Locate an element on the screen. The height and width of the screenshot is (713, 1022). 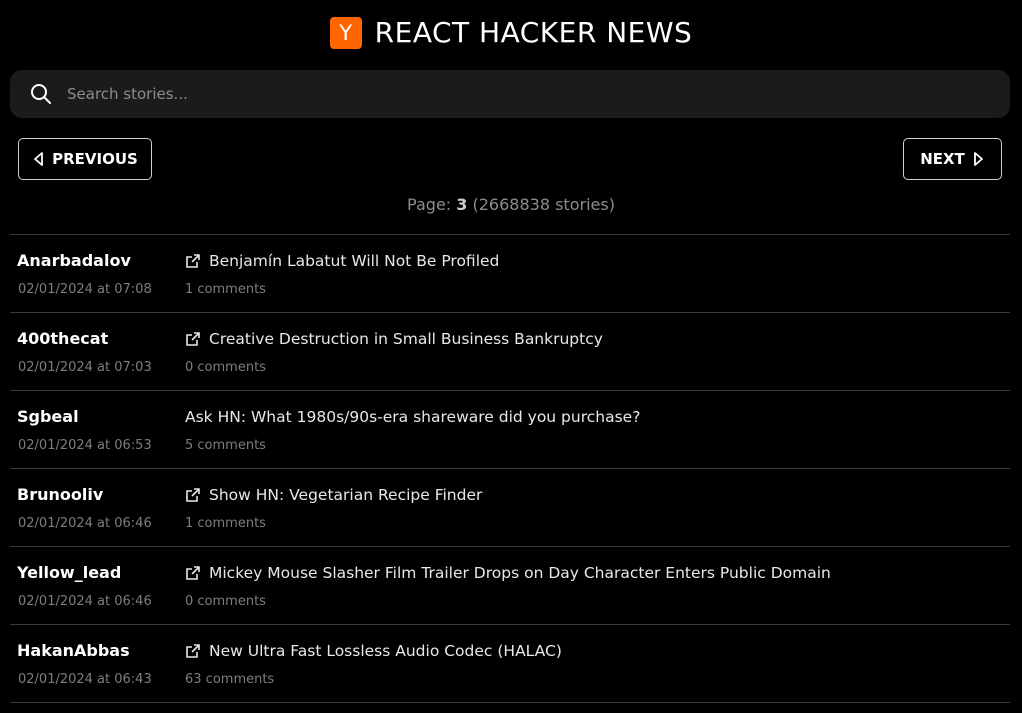
pagination-info: Page: 3 (2668838 stories) is located at coordinates (511, 205).